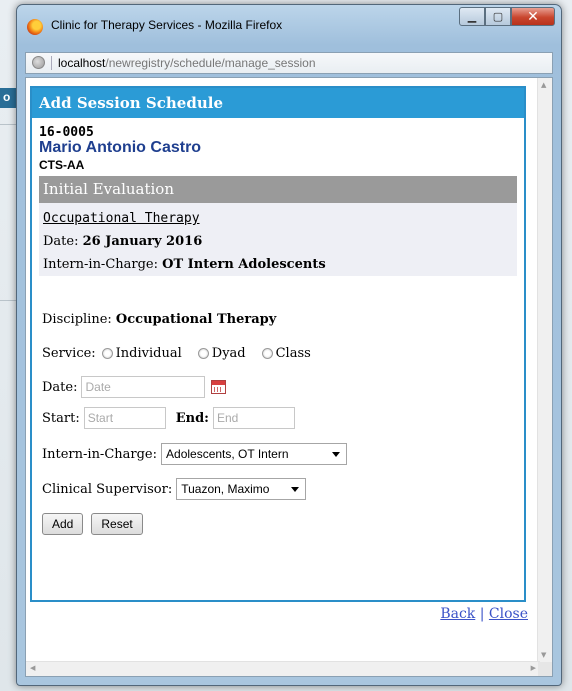  What do you see at coordinates (225, 489) in the screenshot?
I see `supervisor-selected-value: Tuazon, Maximo` at bounding box center [225, 489].